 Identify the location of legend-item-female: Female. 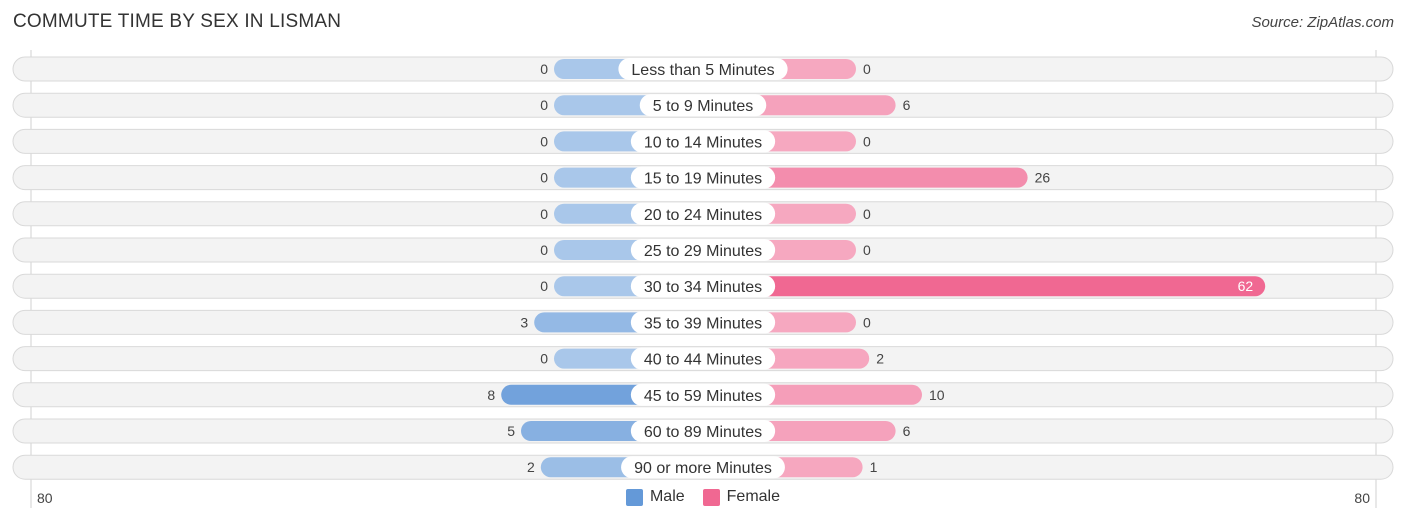
(741, 497).